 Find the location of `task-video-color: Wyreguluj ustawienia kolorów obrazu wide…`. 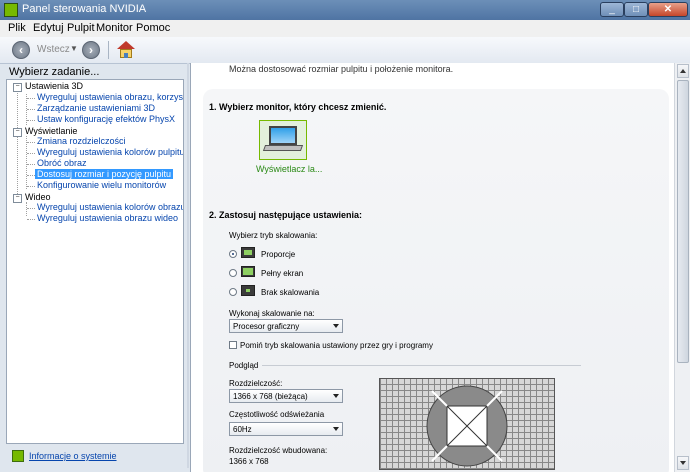

task-video-color: Wyreguluj ustawienia kolorów obrazu wide… is located at coordinates (110, 207).